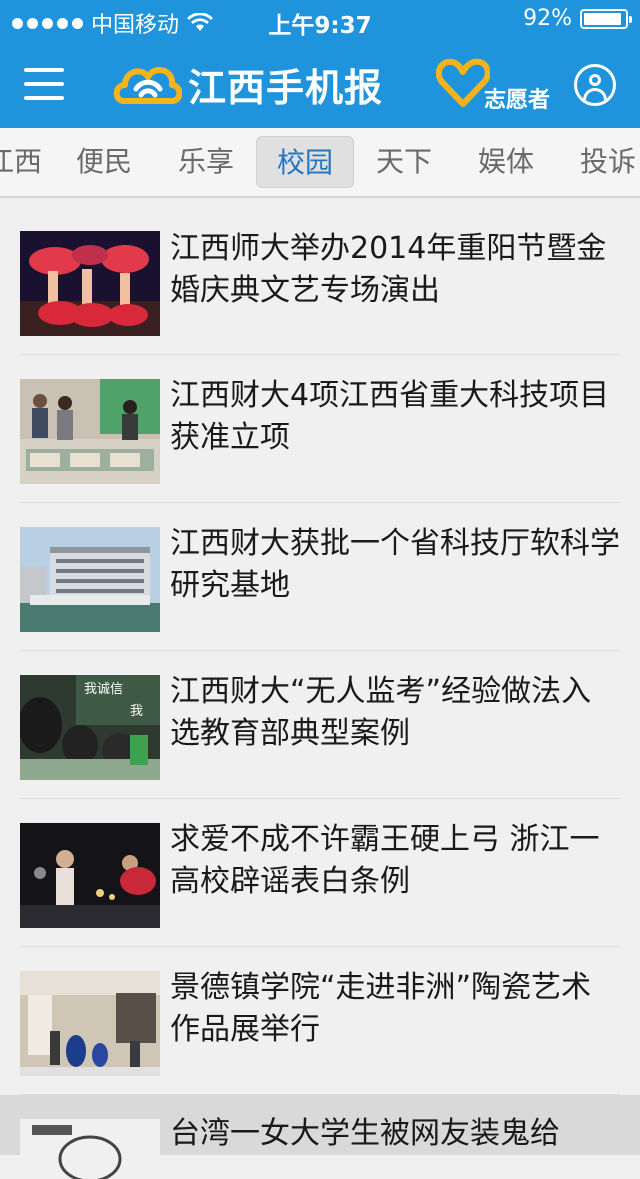  Describe the element at coordinates (147, 85) in the screenshot. I see `cloud-wifi-logo-icon` at that location.